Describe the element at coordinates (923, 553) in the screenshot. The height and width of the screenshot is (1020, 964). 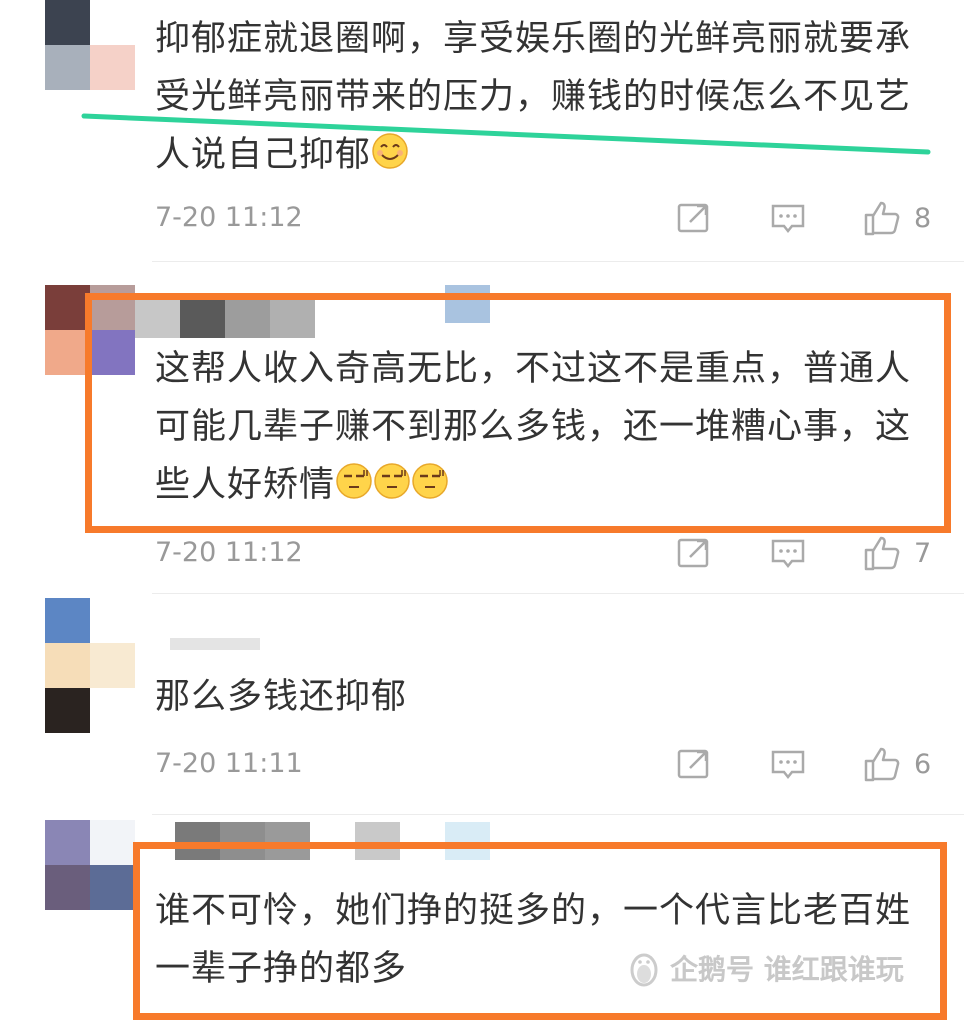
I see `like-count: 7` at that location.